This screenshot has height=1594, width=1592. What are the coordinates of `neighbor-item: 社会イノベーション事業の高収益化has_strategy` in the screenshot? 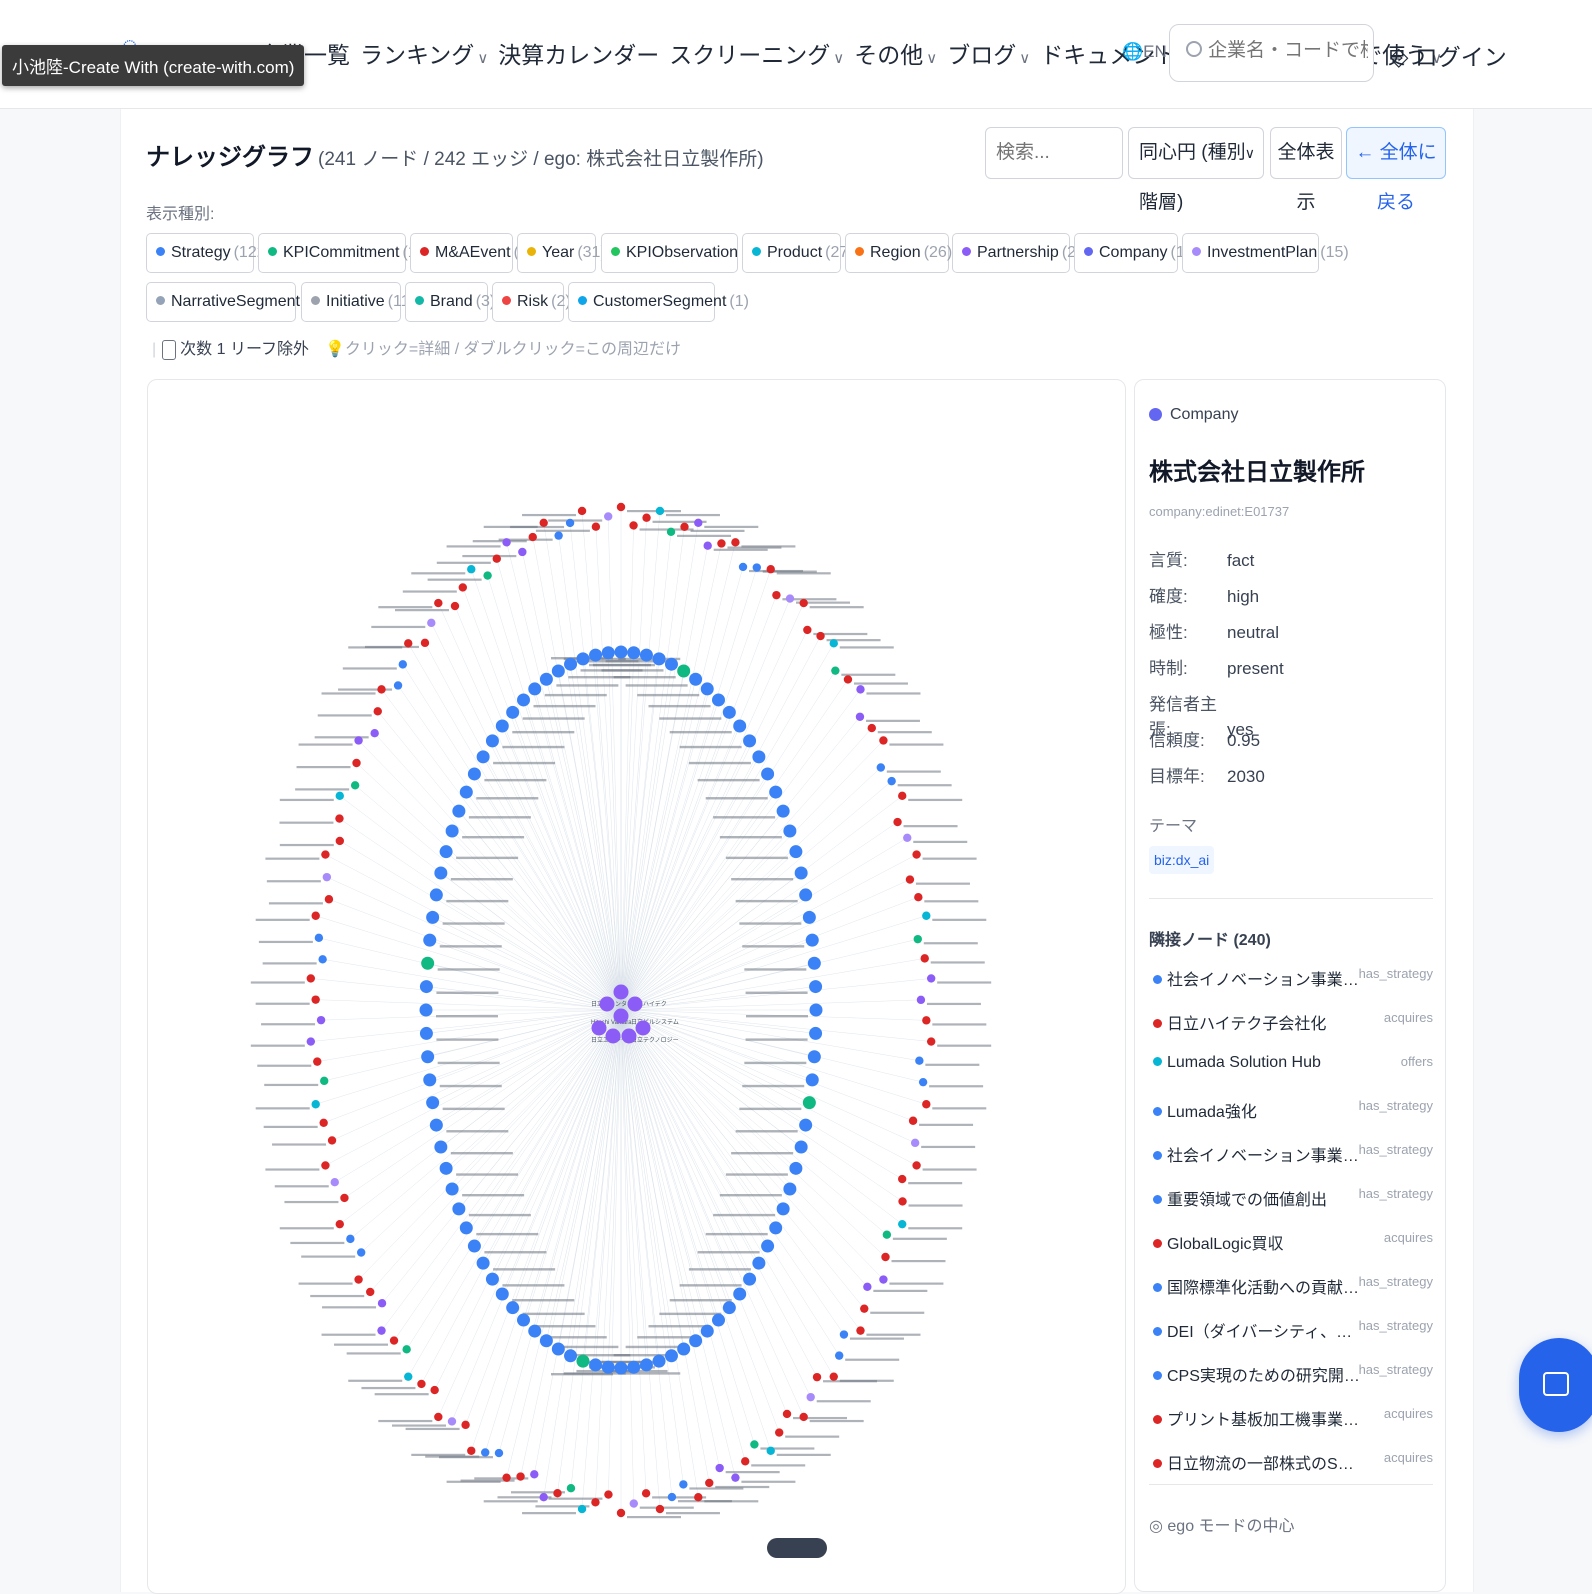 It's located at (1293, 1155).